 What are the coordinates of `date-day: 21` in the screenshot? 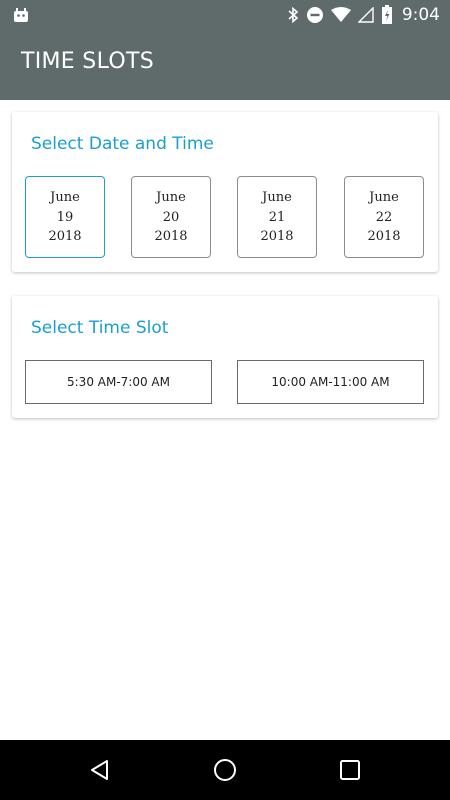 It's located at (277, 217).